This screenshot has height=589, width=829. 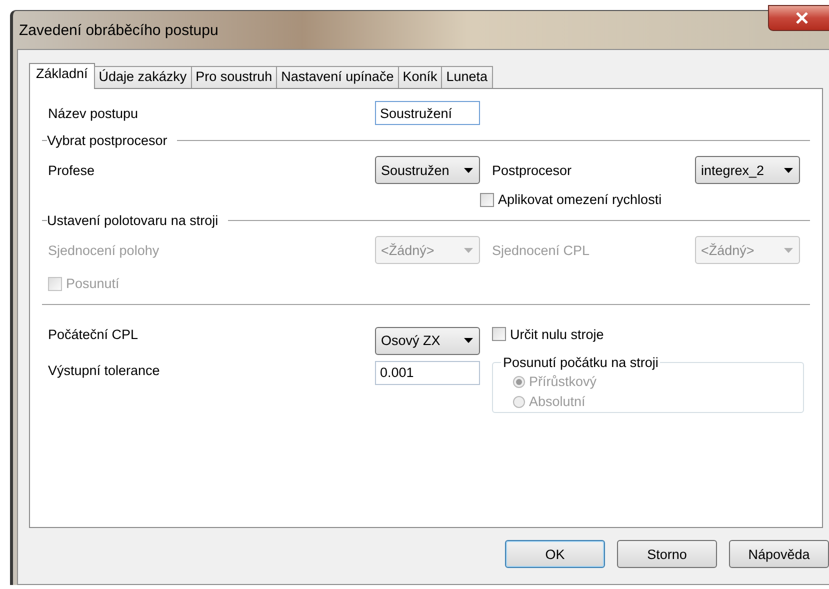 I want to click on checkbox: Určit nulu stroje, so click(x=548, y=334).